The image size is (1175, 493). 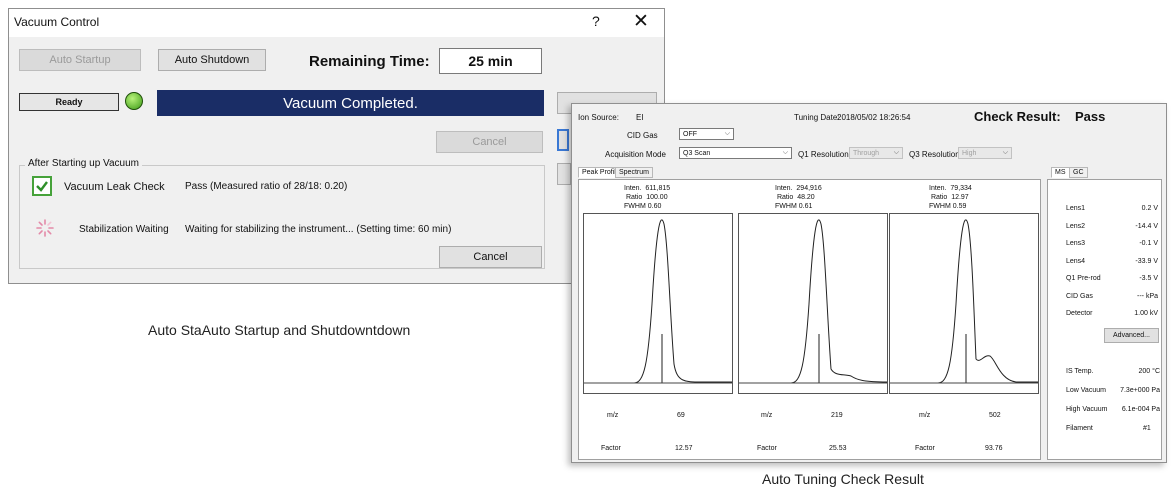 I want to click on peak-2-curve, so click(x=813, y=301).